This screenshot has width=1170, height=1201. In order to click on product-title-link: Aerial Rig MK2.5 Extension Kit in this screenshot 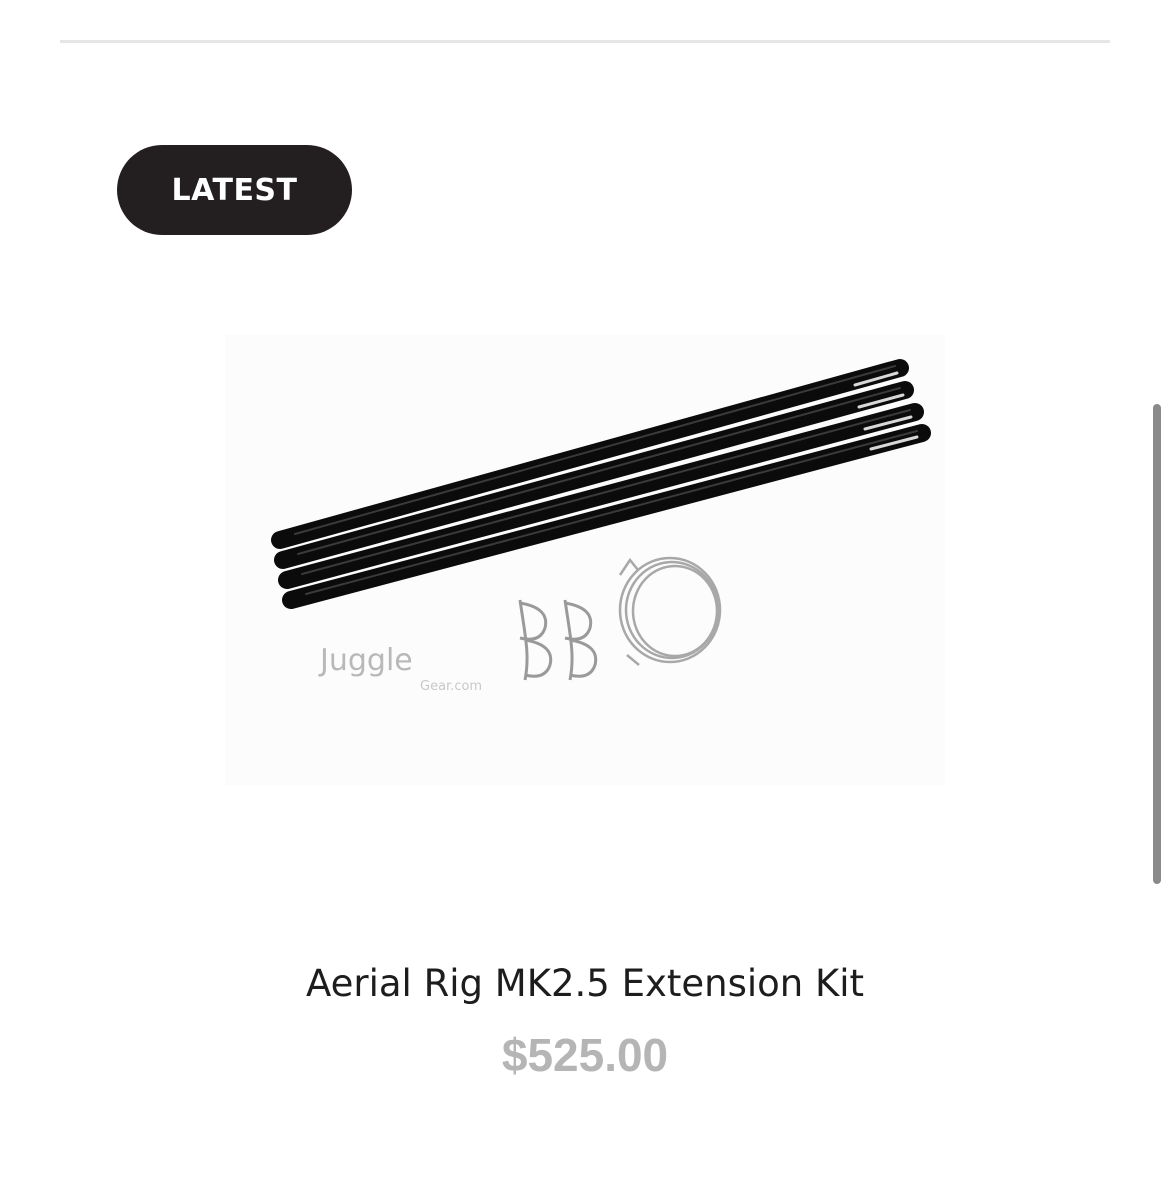, I will do `click(585, 983)`.